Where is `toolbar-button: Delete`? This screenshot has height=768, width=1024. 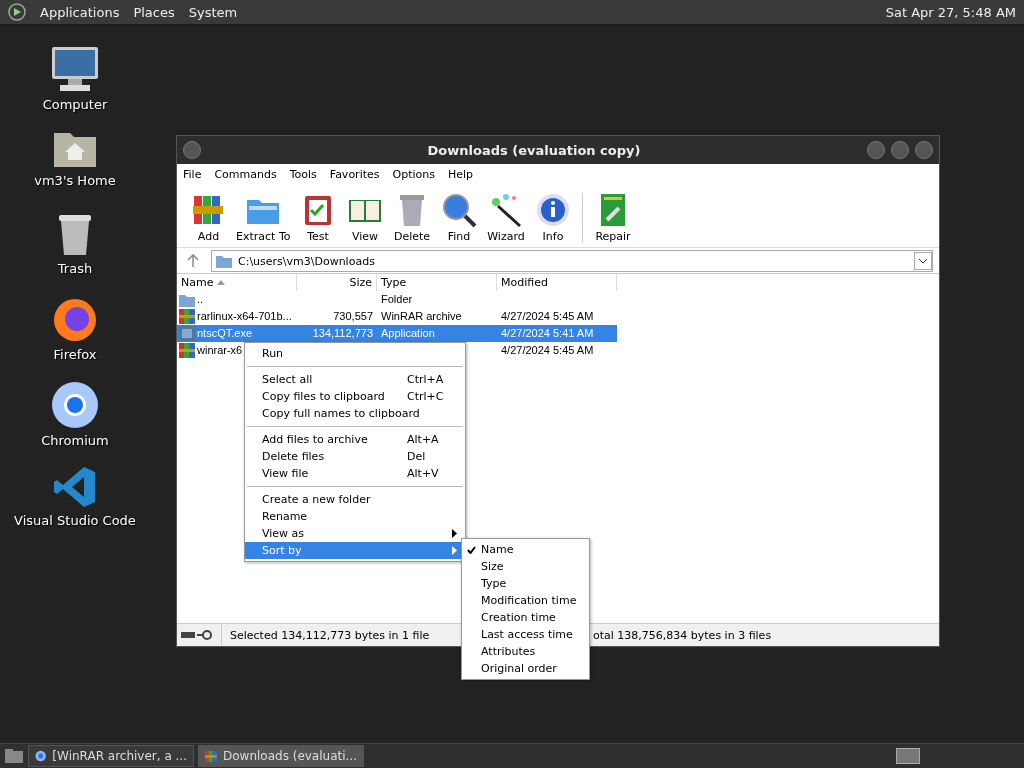
toolbar-button: Delete is located at coordinates (412, 217).